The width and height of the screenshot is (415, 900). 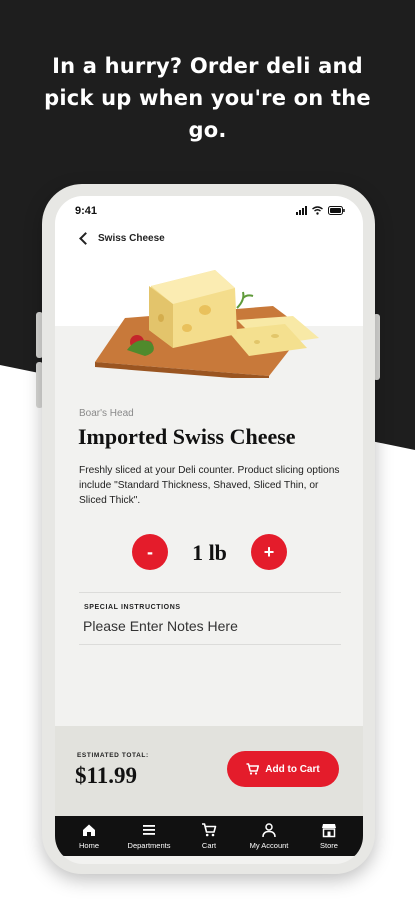 I want to click on tab-label: Departments, so click(x=149, y=845).